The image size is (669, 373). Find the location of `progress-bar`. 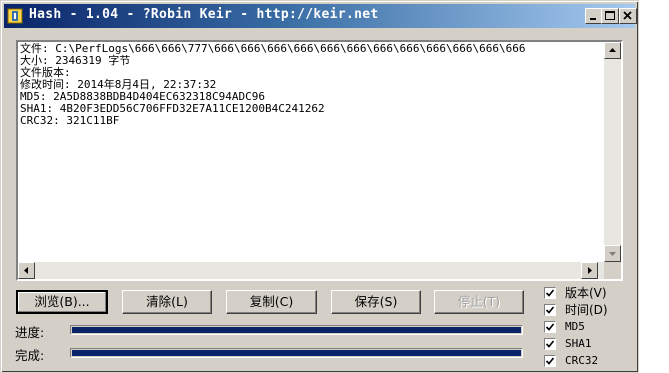

progress-bar is located at coordinates (296, 330).